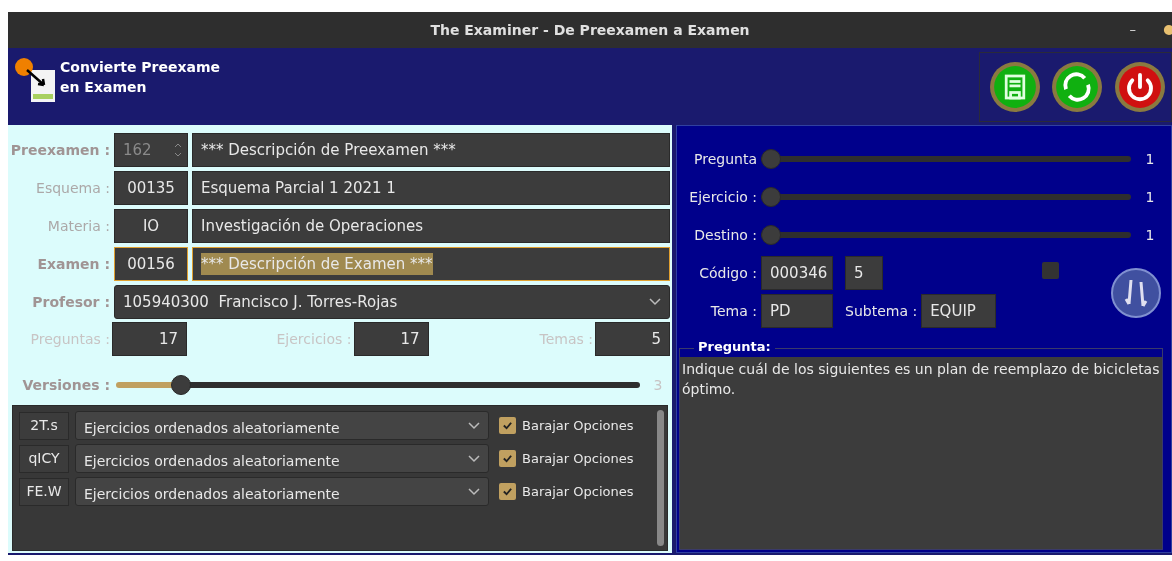  I want to click on header-title: Convierte Preexame en Examen, so click(140, 77).